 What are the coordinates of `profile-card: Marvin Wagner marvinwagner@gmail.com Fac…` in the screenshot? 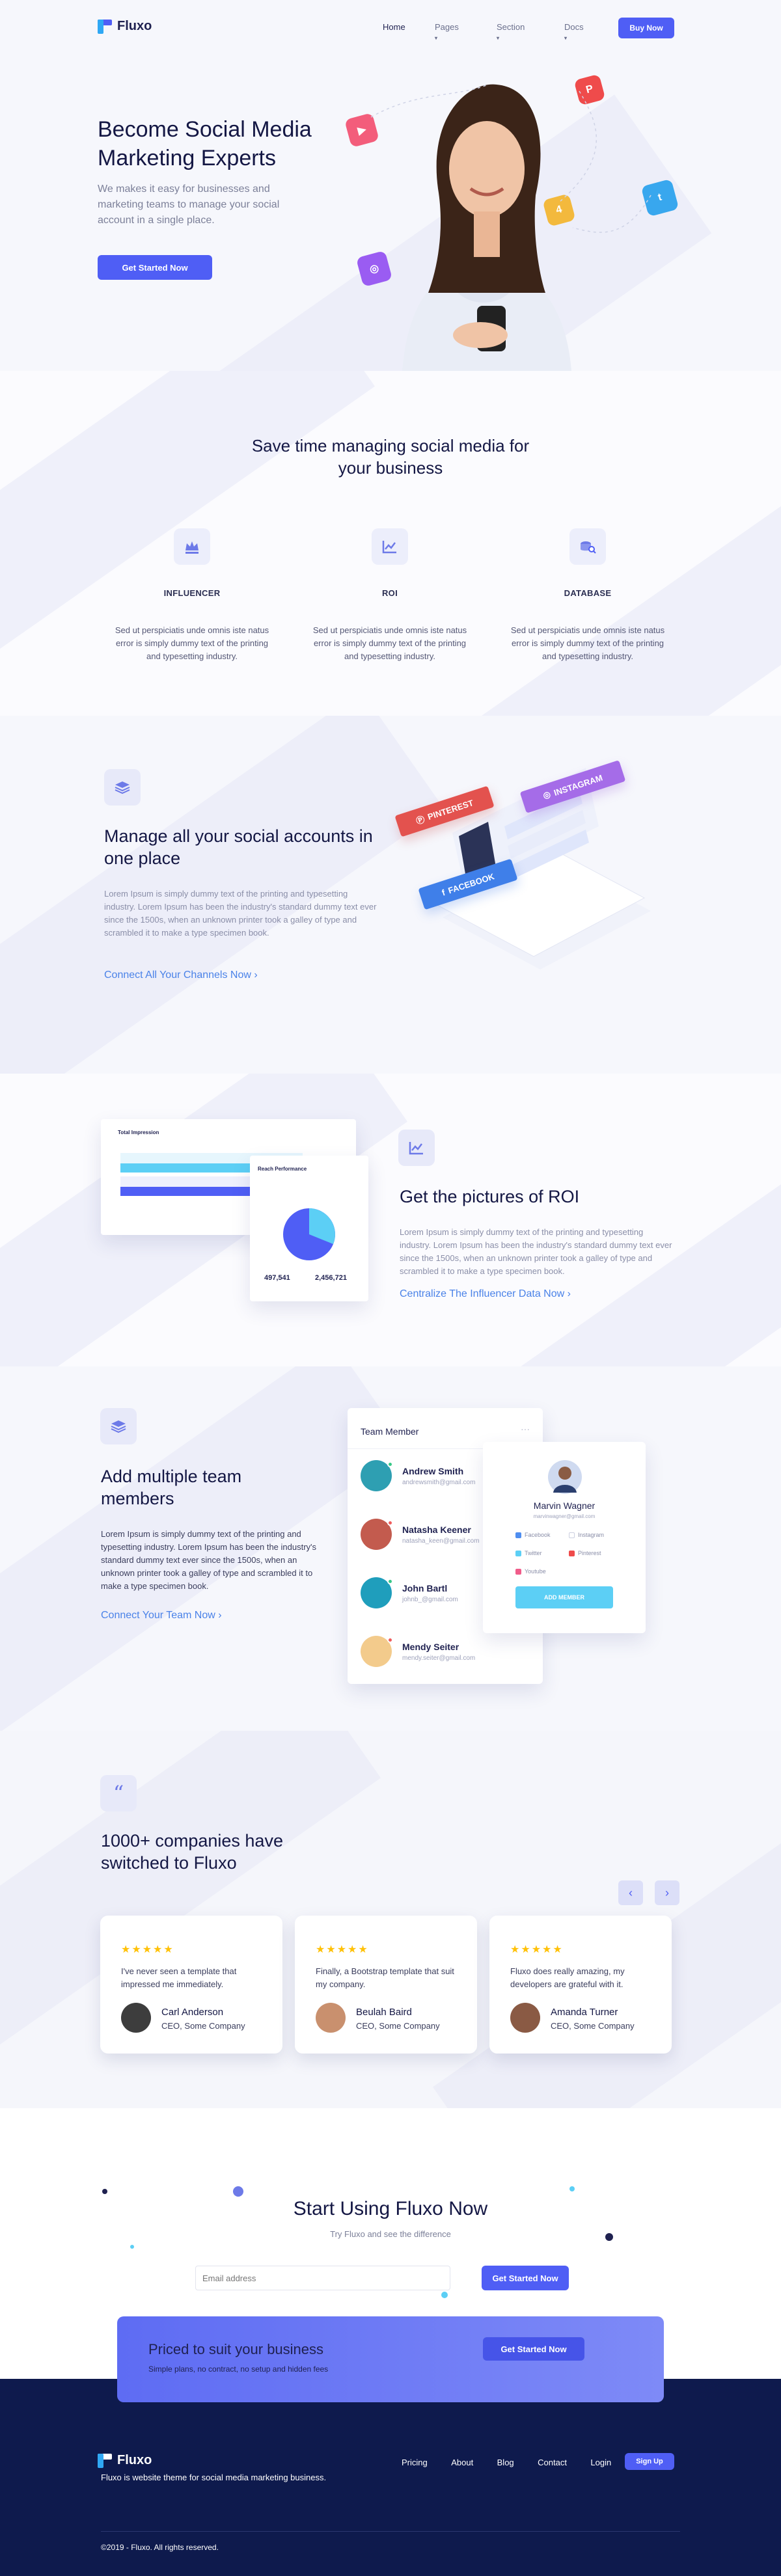 It's located at (565, 1537).